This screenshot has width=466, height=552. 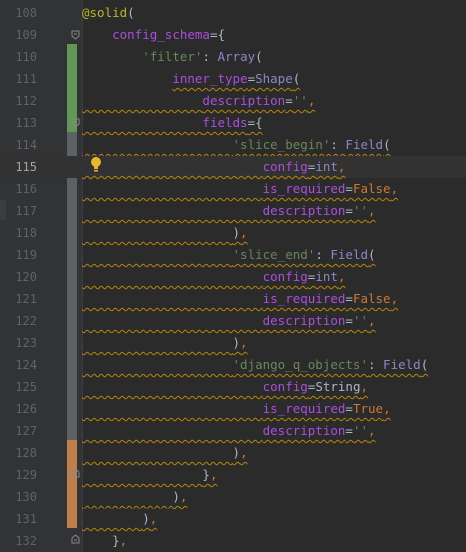 I want to click on line-number: 127, so click(x=18, y=431).